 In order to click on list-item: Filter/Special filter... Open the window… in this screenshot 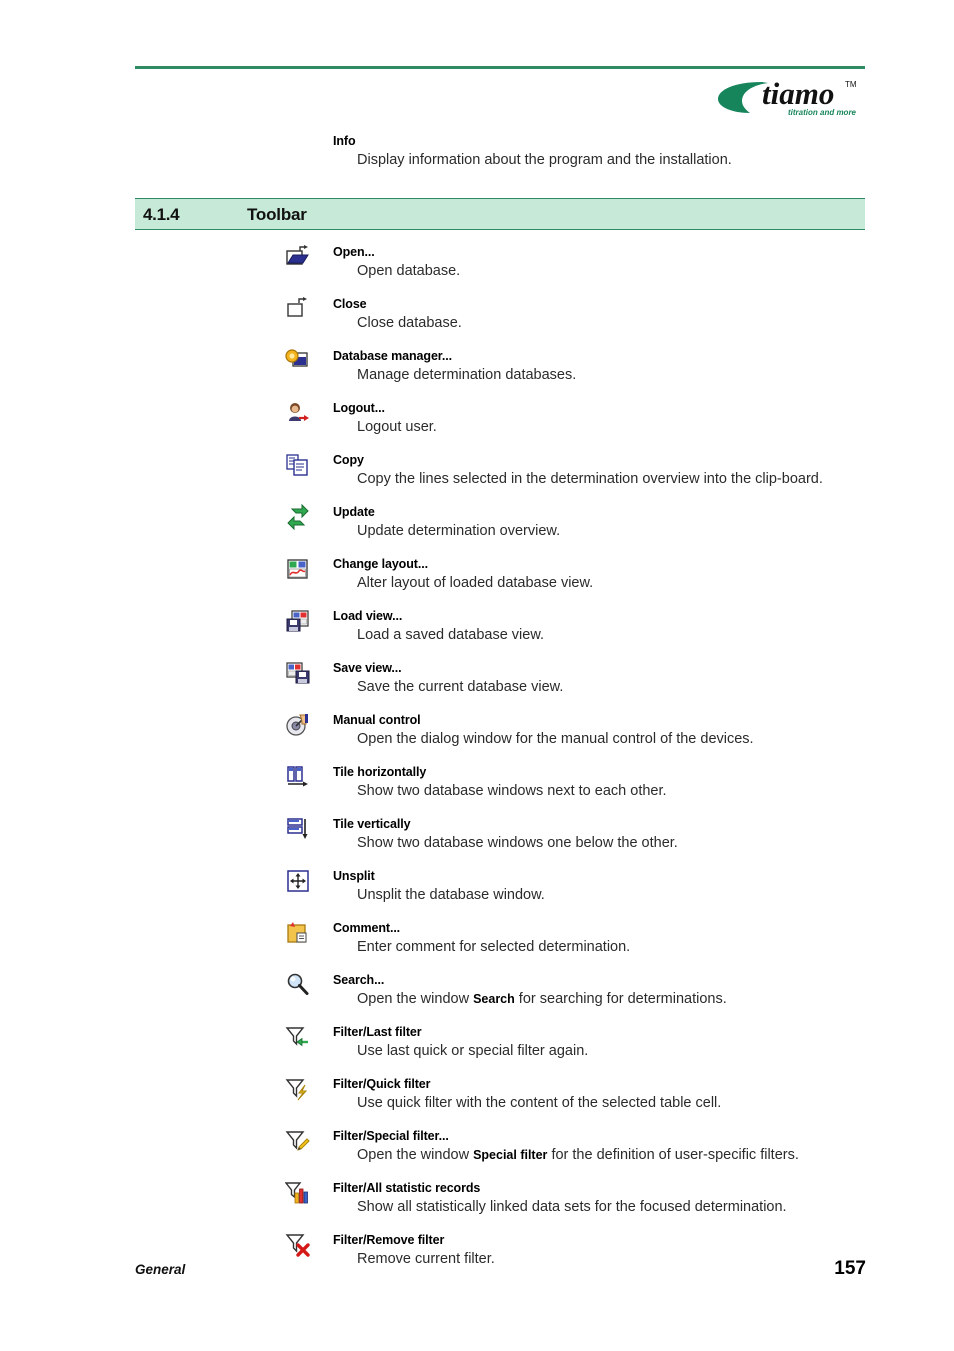, I will do `click(580, 1146)`.